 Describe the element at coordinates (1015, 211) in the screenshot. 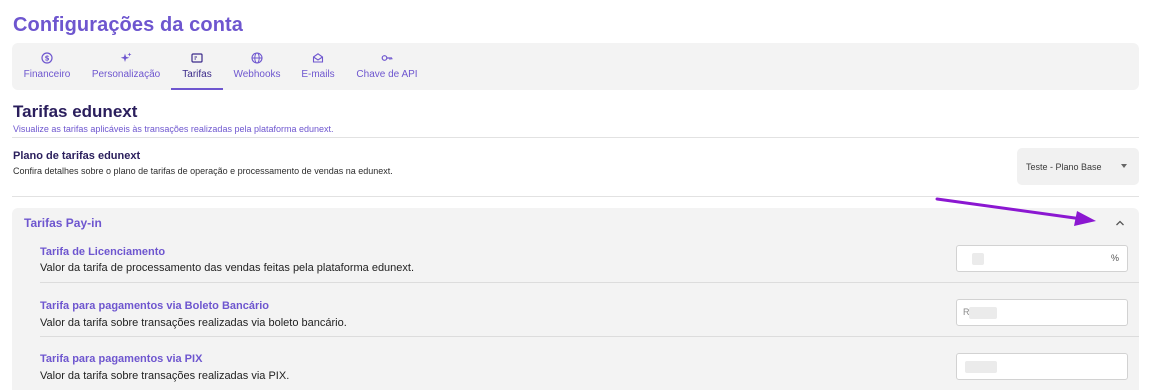

I see `annotation-arrow-icon` at that location.